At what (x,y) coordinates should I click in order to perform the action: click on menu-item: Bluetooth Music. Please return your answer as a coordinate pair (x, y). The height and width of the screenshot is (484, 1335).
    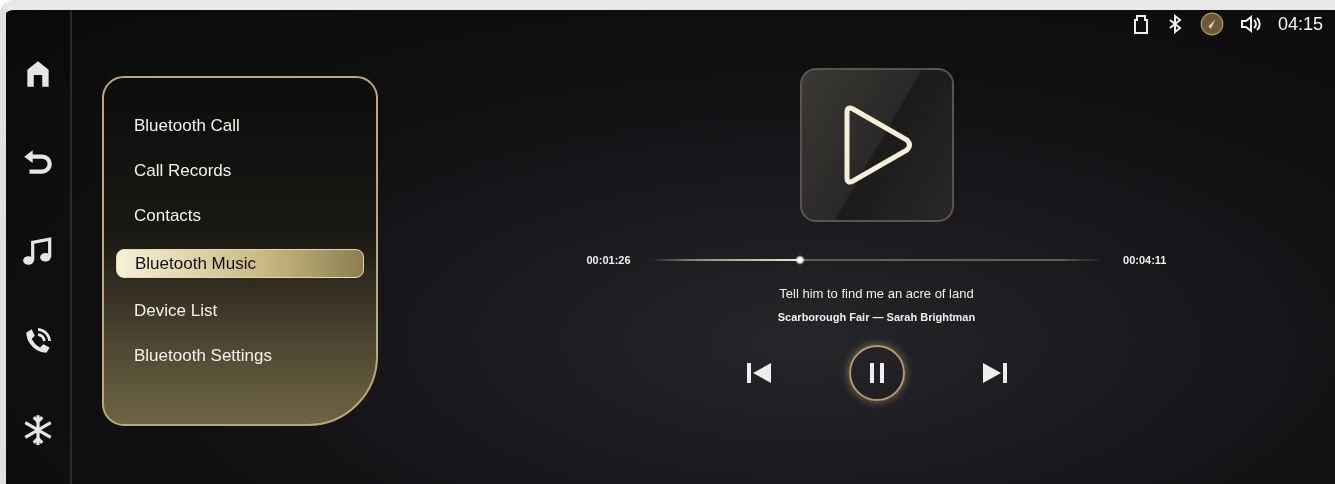
    Looking at the image, I should click on (240, 263).